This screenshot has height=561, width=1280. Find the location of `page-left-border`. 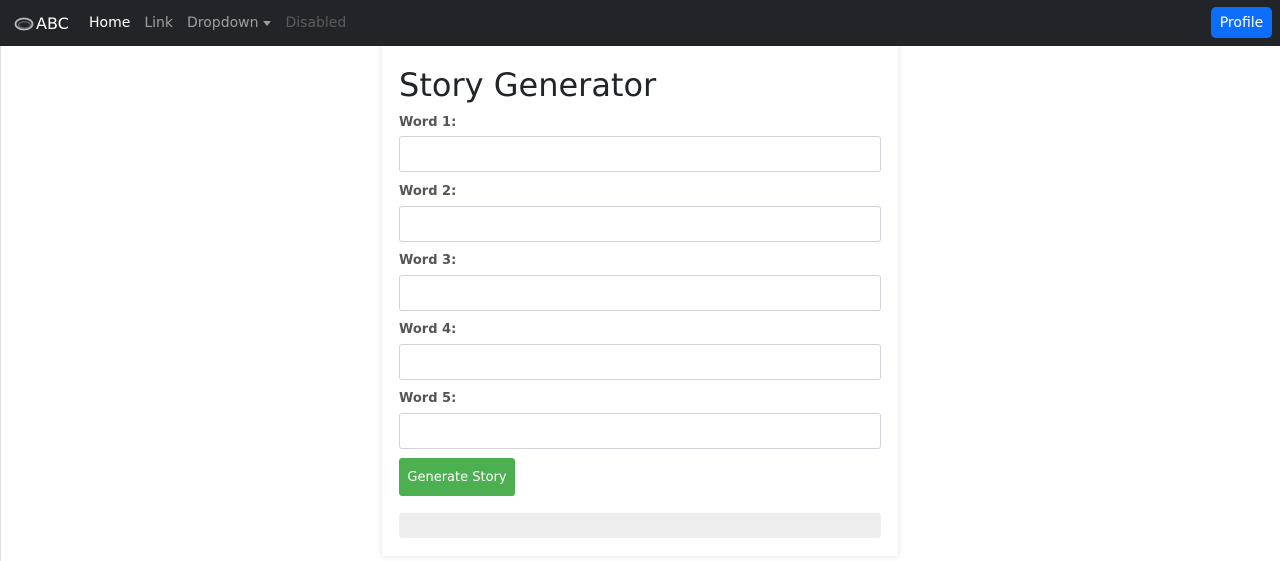

page-left-border is located at coordinates (0, 303).